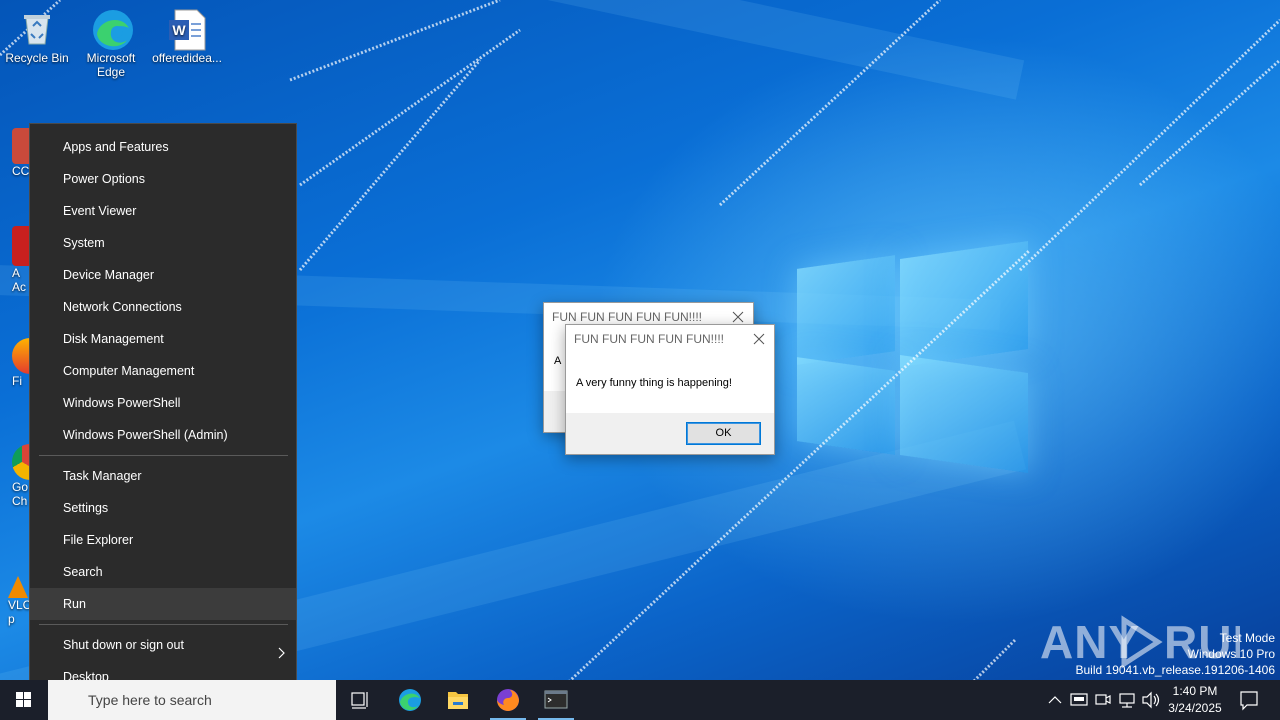 The height and width of the screenshot is (720, 1280). I want to click on desktop-icon-recycle-bin: Recycle Bin, so click(37, 36).